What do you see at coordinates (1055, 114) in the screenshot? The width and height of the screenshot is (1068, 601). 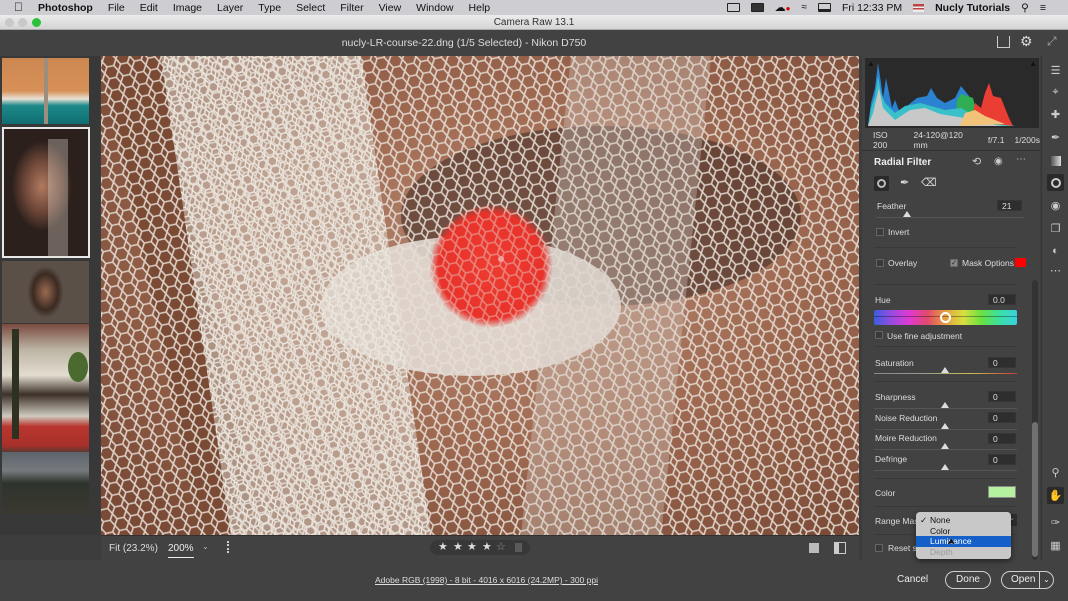 I see `healing-bandage-icon: ✚` at bounding box center [1055, 114].